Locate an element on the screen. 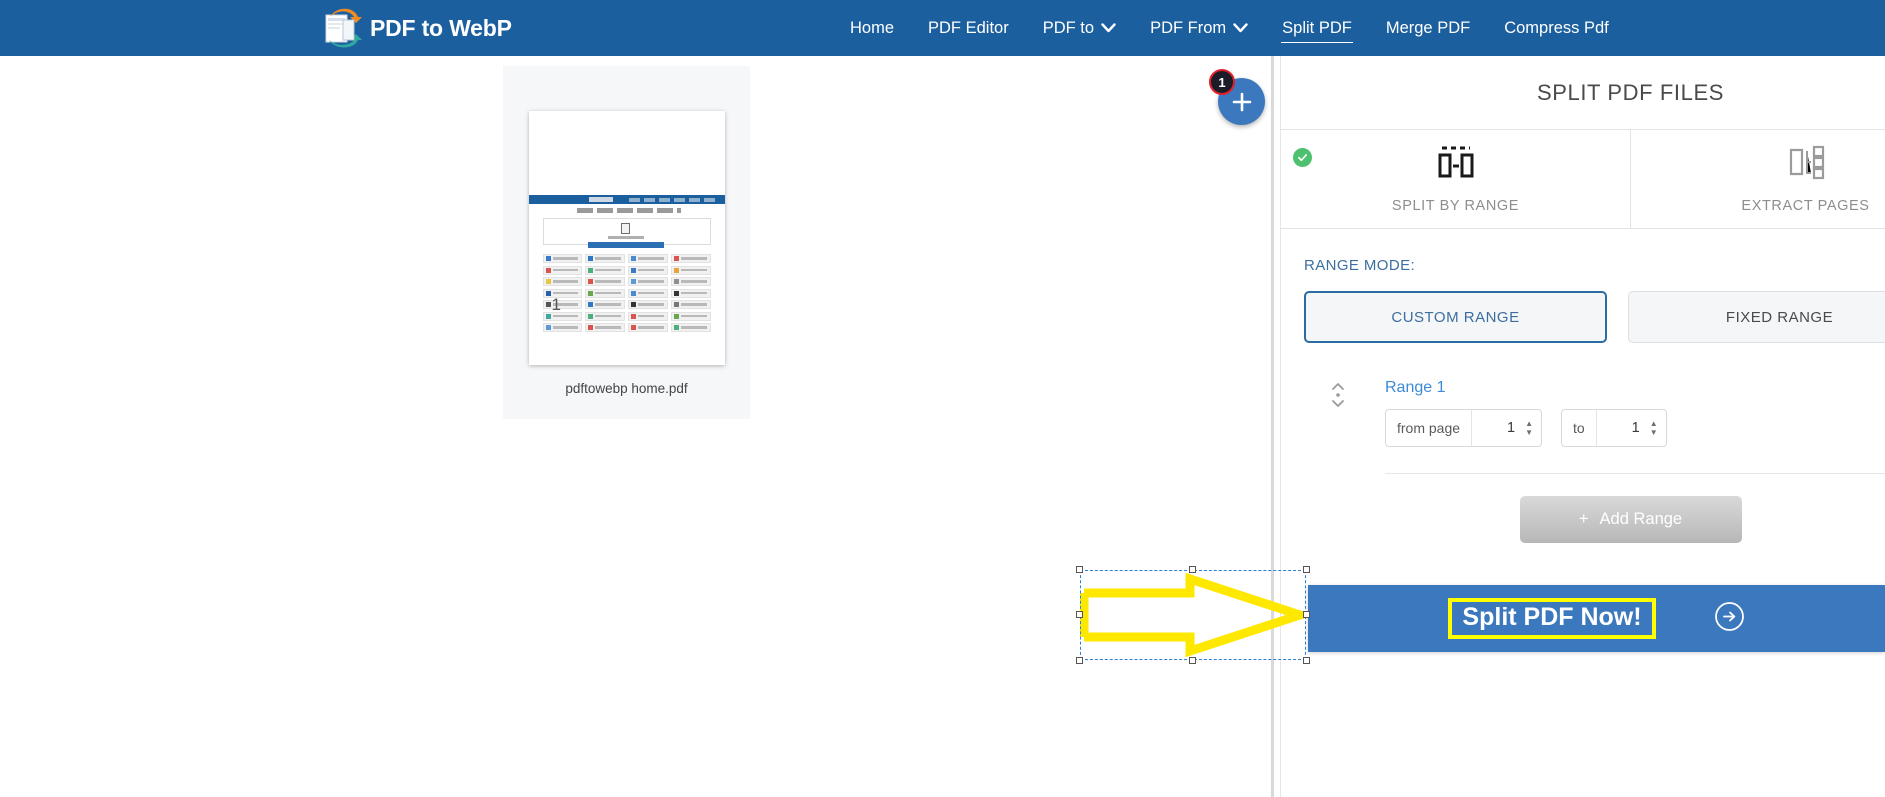 The width and height of the screenshot is (1885, 797). up-down-reorder-icon is located at coordinates (1338, 395).